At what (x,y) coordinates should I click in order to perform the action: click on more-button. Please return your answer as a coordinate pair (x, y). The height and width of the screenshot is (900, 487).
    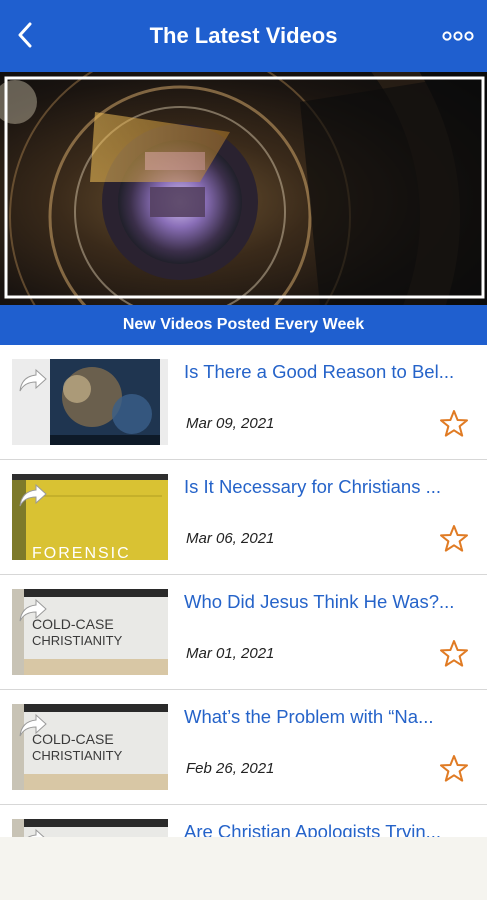
    Looking at the image, I should click on (458, 36).